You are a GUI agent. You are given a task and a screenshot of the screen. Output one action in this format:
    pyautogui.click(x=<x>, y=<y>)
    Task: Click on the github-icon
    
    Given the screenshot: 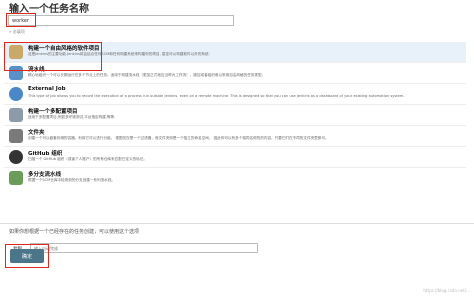 What is the action you would take?
    pyautogui.click(x=16, y=157)
    